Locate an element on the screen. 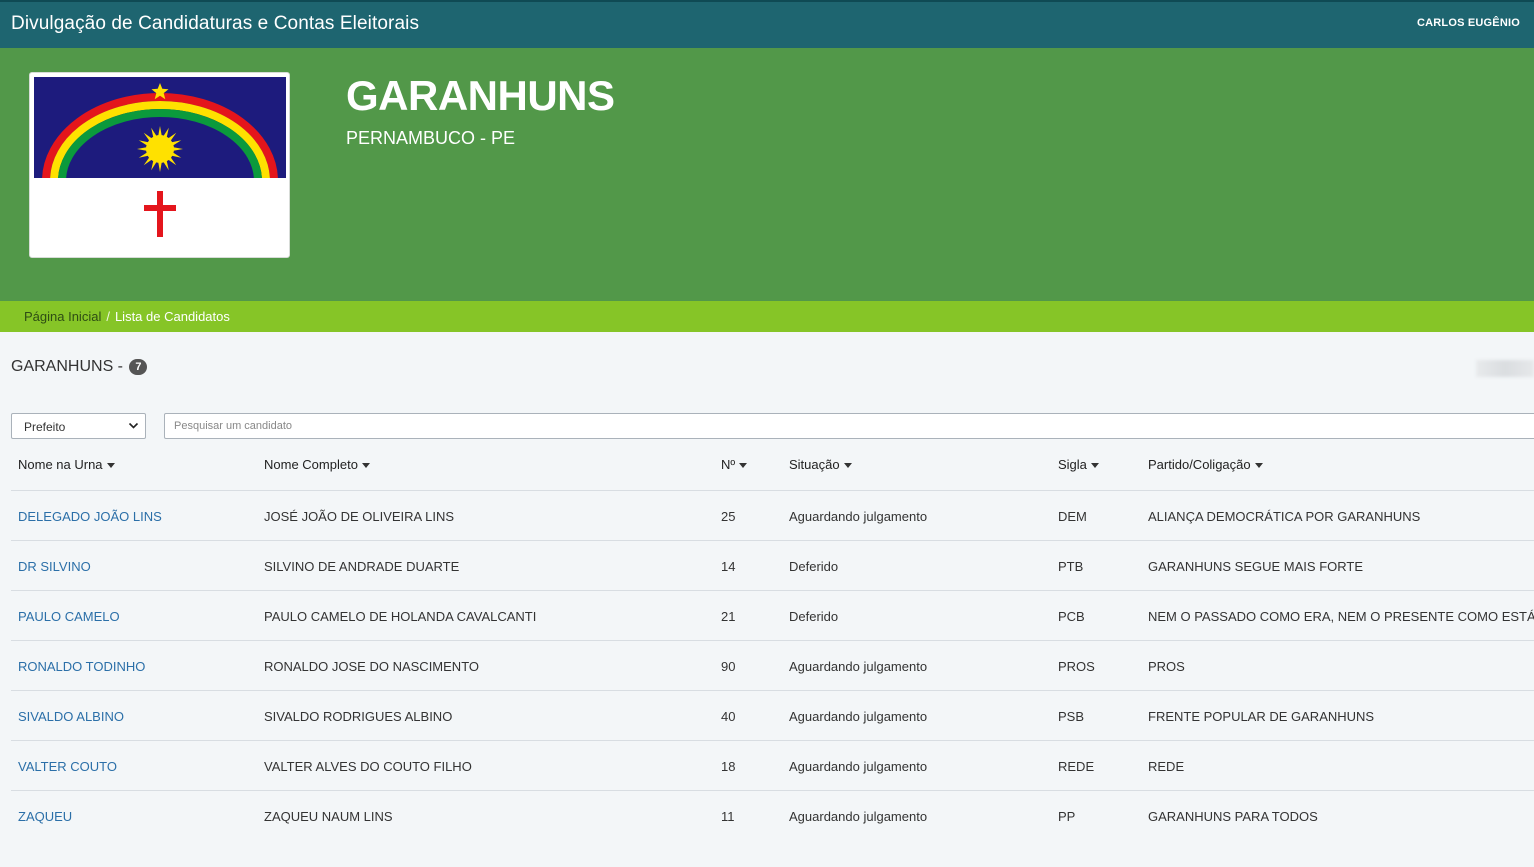 The width and height of the screenshot is (1534, 867). list-title: GARANHUNS - 7 is located at coordinates (79, 367).